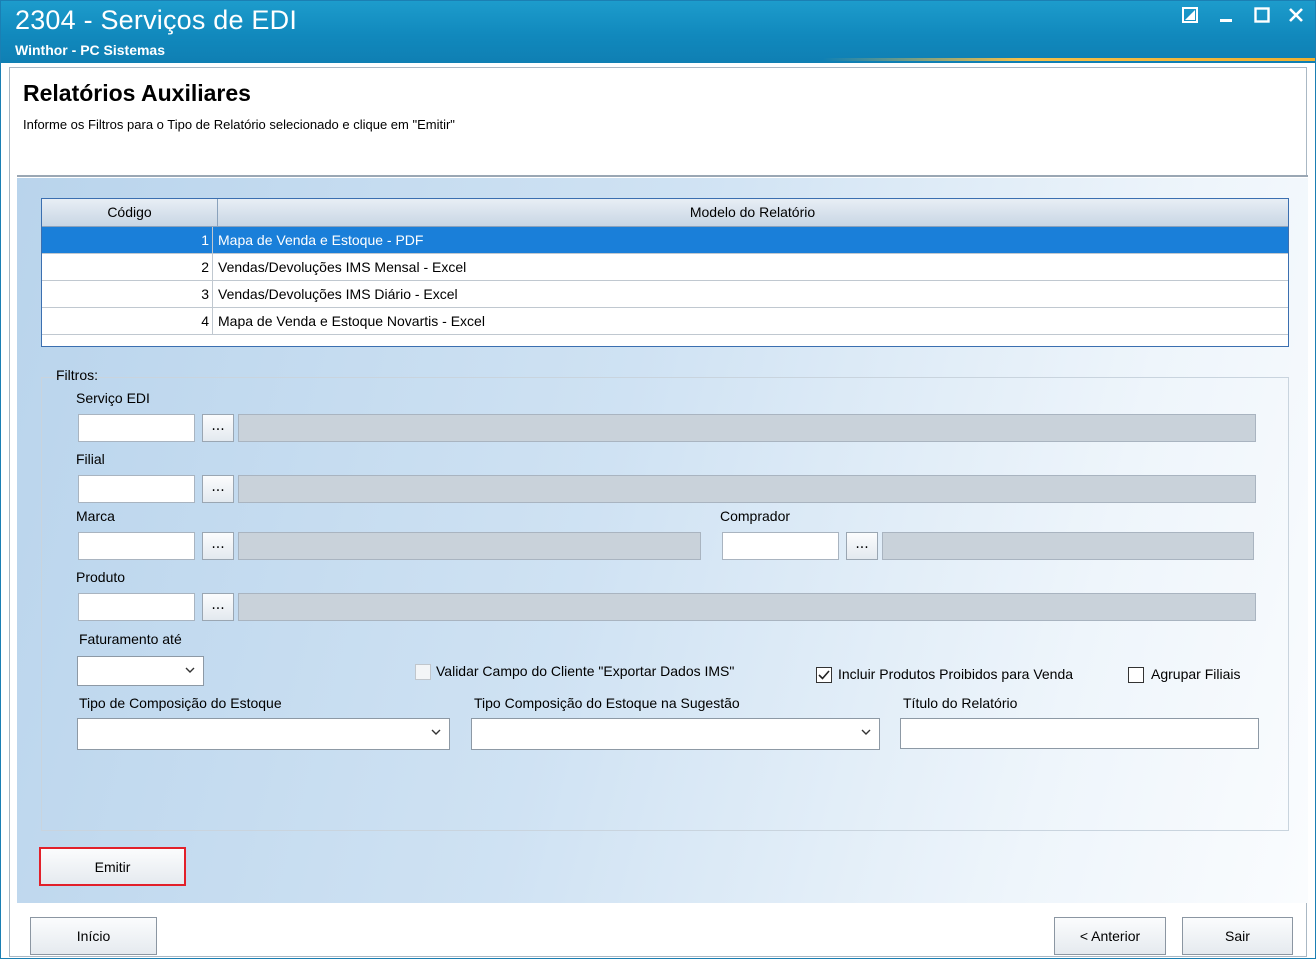 This screenshot has height=959, width=1316. Describe the element at coordinates (90, 459) in the screenshot. I see `filial-label: Filial` at that location.